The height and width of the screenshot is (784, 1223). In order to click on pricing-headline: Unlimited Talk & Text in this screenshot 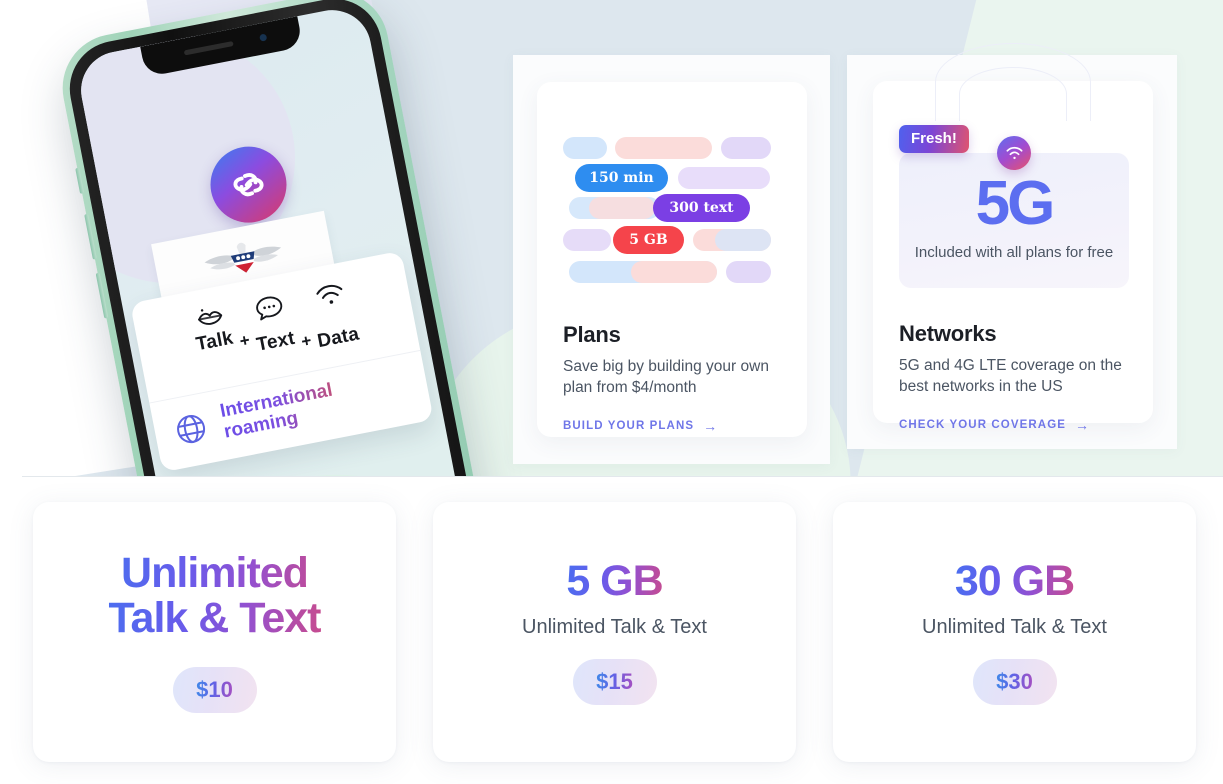, I will do `click(214, 596)`.